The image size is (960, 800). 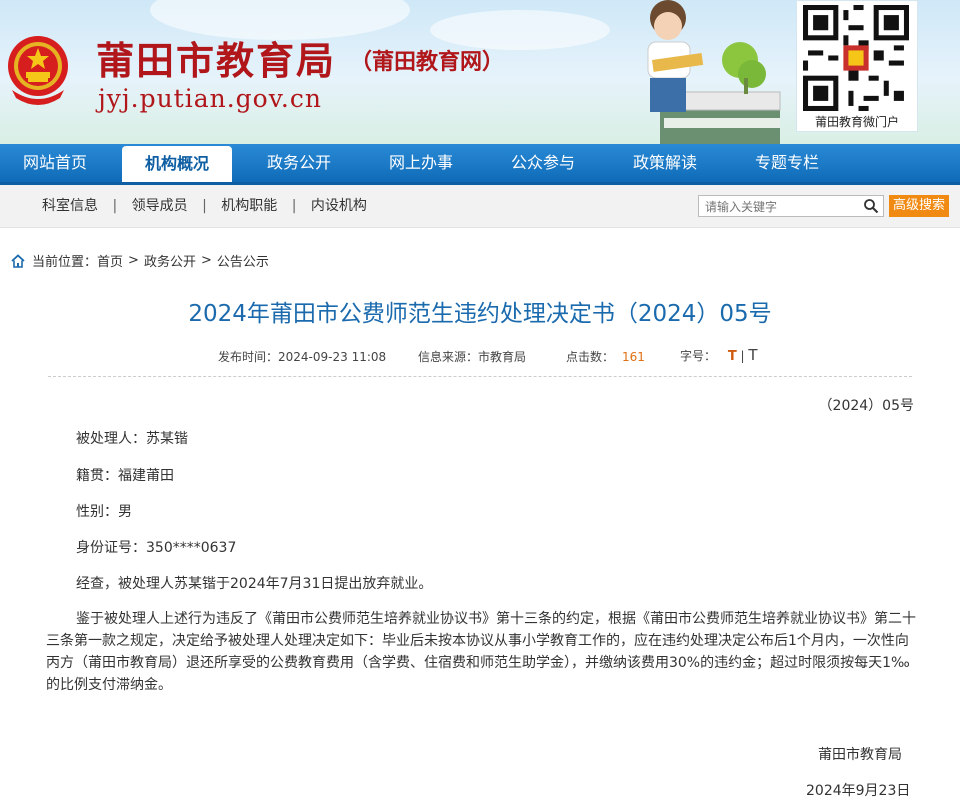 I want to click on document-number: （2024）05号, so click(x=866, y=406).